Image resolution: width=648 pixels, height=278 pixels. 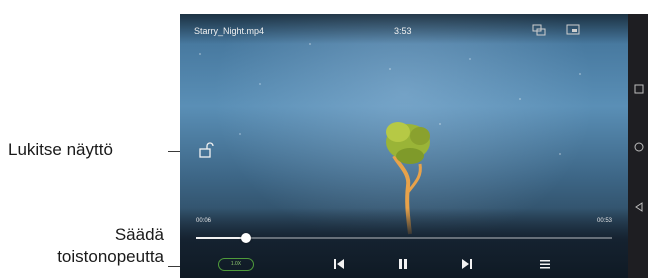 I want to click on speed-callout-line1: Säädä, so click(x=139, y=234).